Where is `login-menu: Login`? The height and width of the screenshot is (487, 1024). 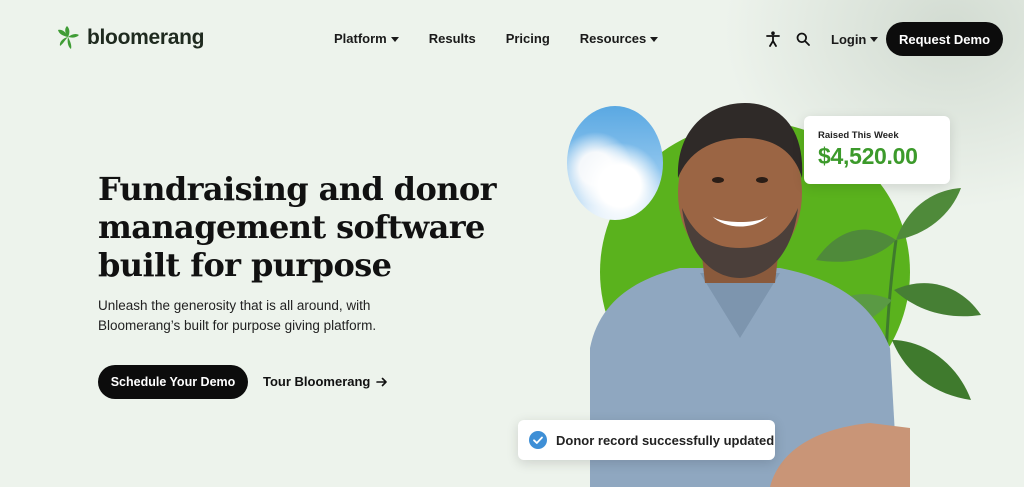
login-menu: Login is located at coordinates (855, 39).